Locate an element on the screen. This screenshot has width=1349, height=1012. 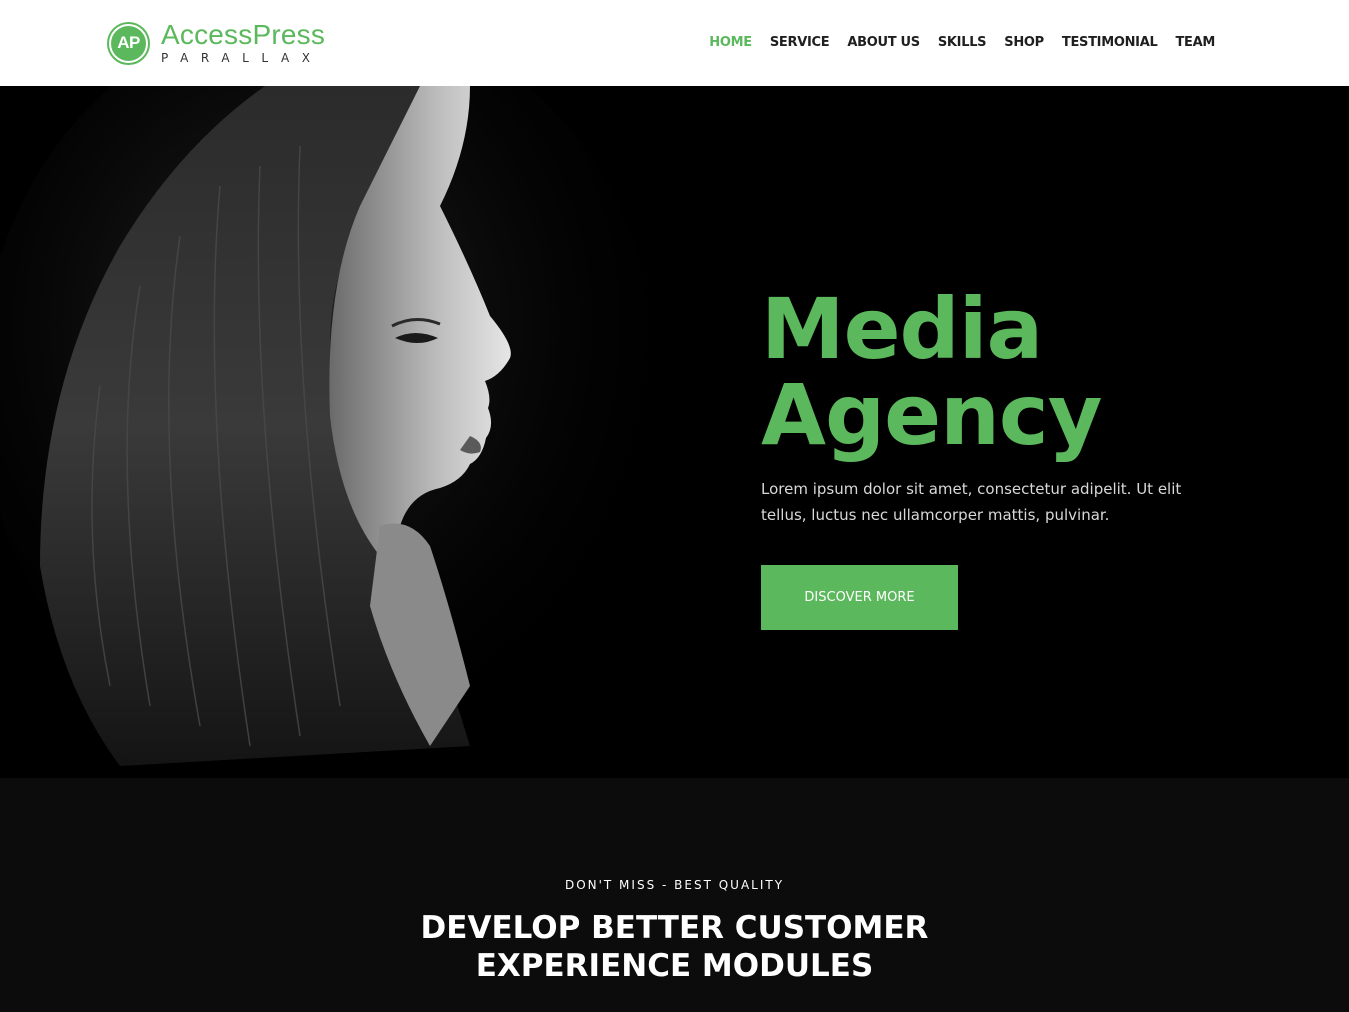
site-logo: AP AccessPress PARALLAX is located at coordinates (216, 43).